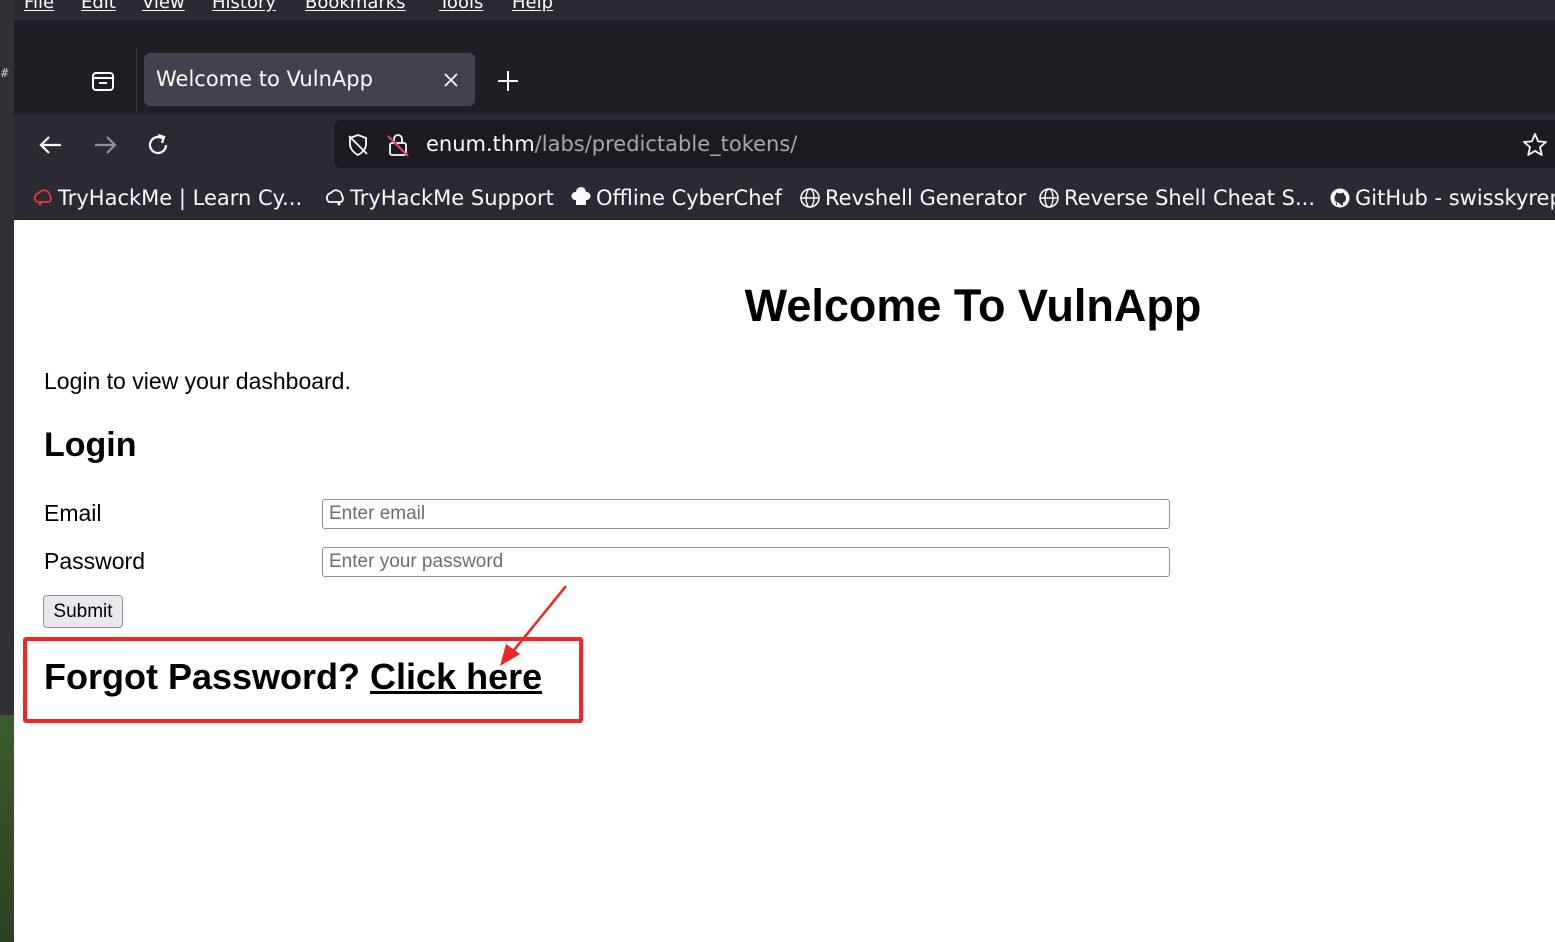 The width and height of the screenshot is (1555, 942). What do you see at coordinates (461, 6) in the screenshot?
I see `menu-tools: Tools` at bounding box center [461, 6].